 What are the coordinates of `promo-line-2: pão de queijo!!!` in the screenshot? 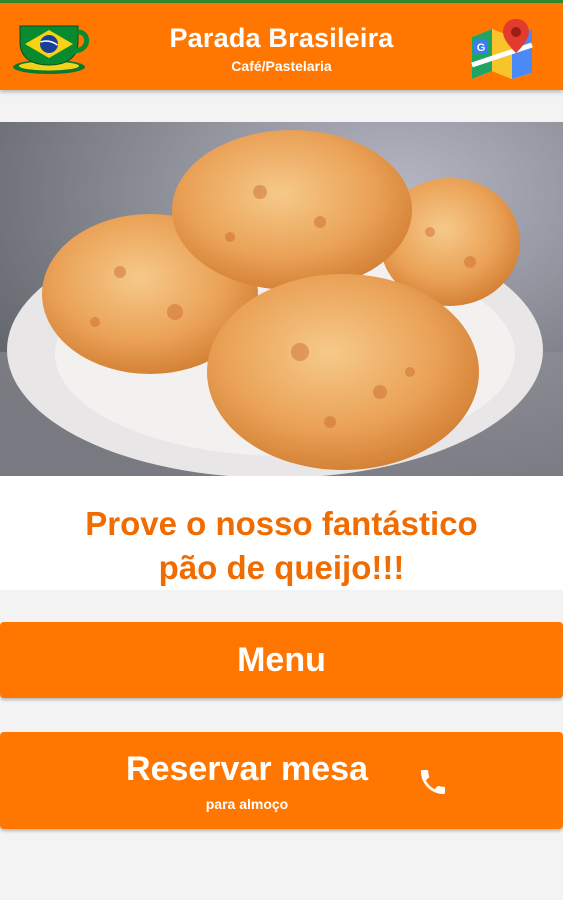 It's located at (281, 567).